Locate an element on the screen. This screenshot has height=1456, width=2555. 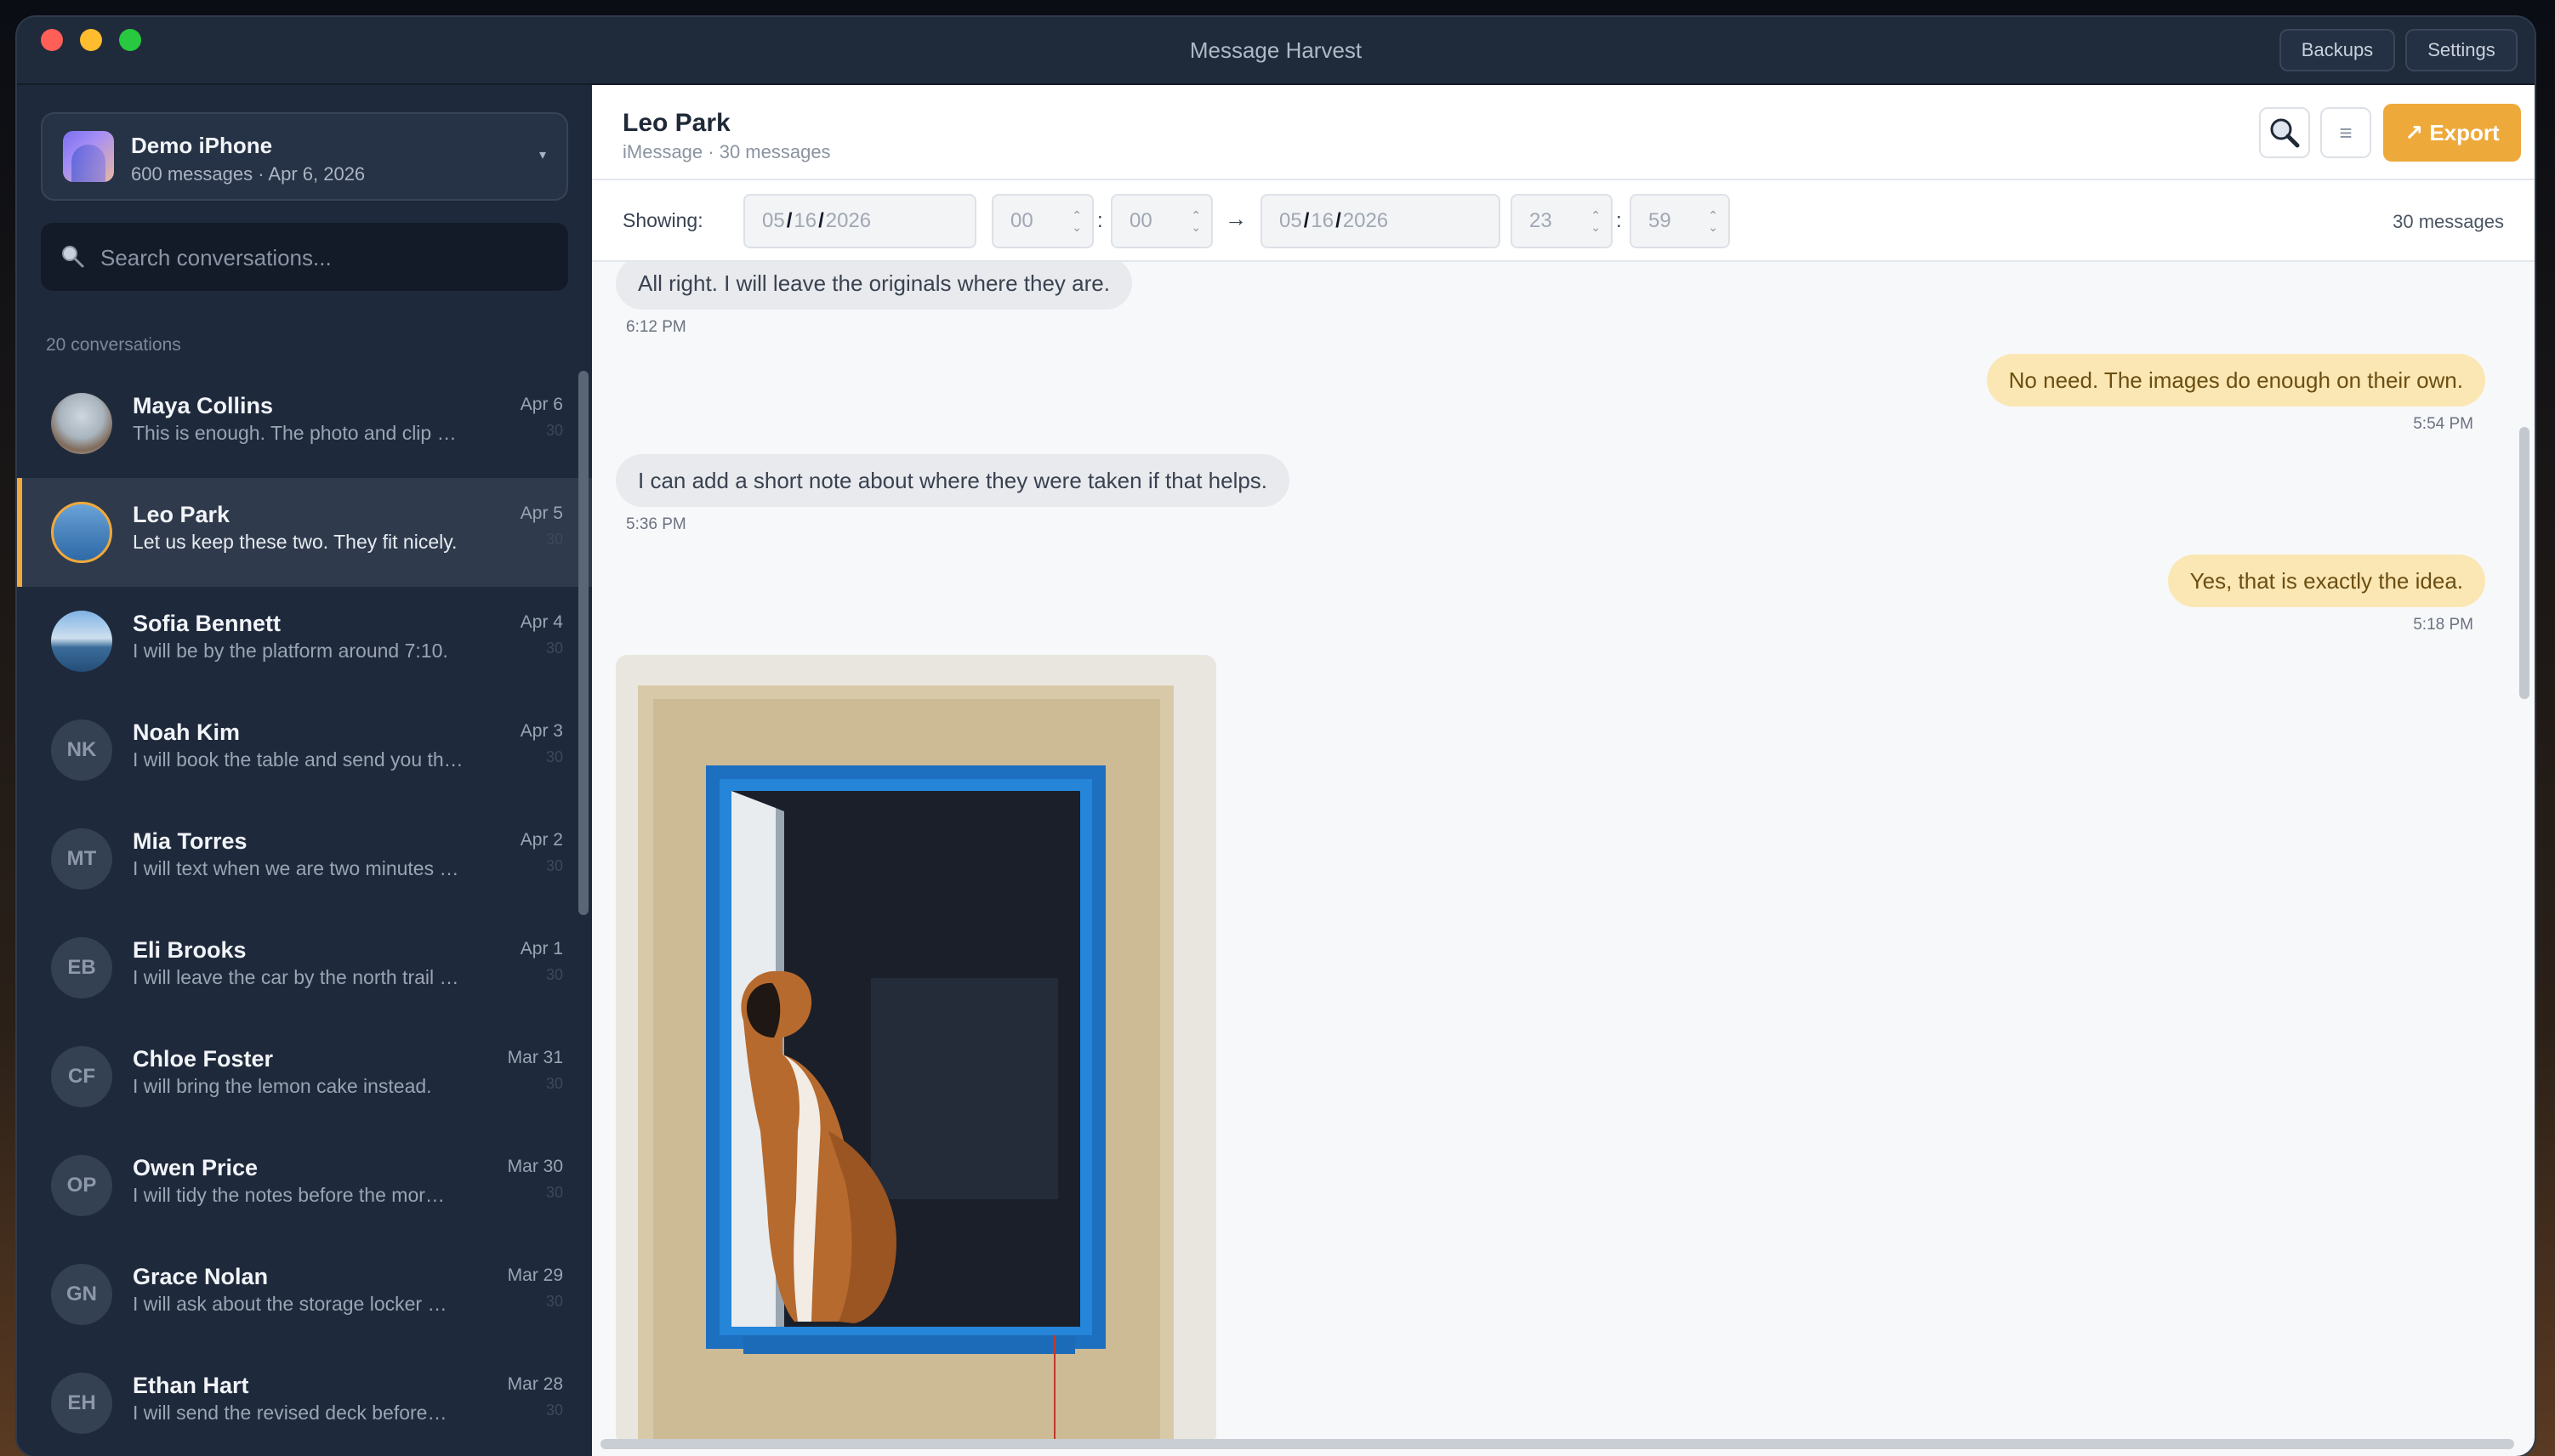
conversation-preview: I will be by the platform around 7:10. is located at coordinates (290, 651).